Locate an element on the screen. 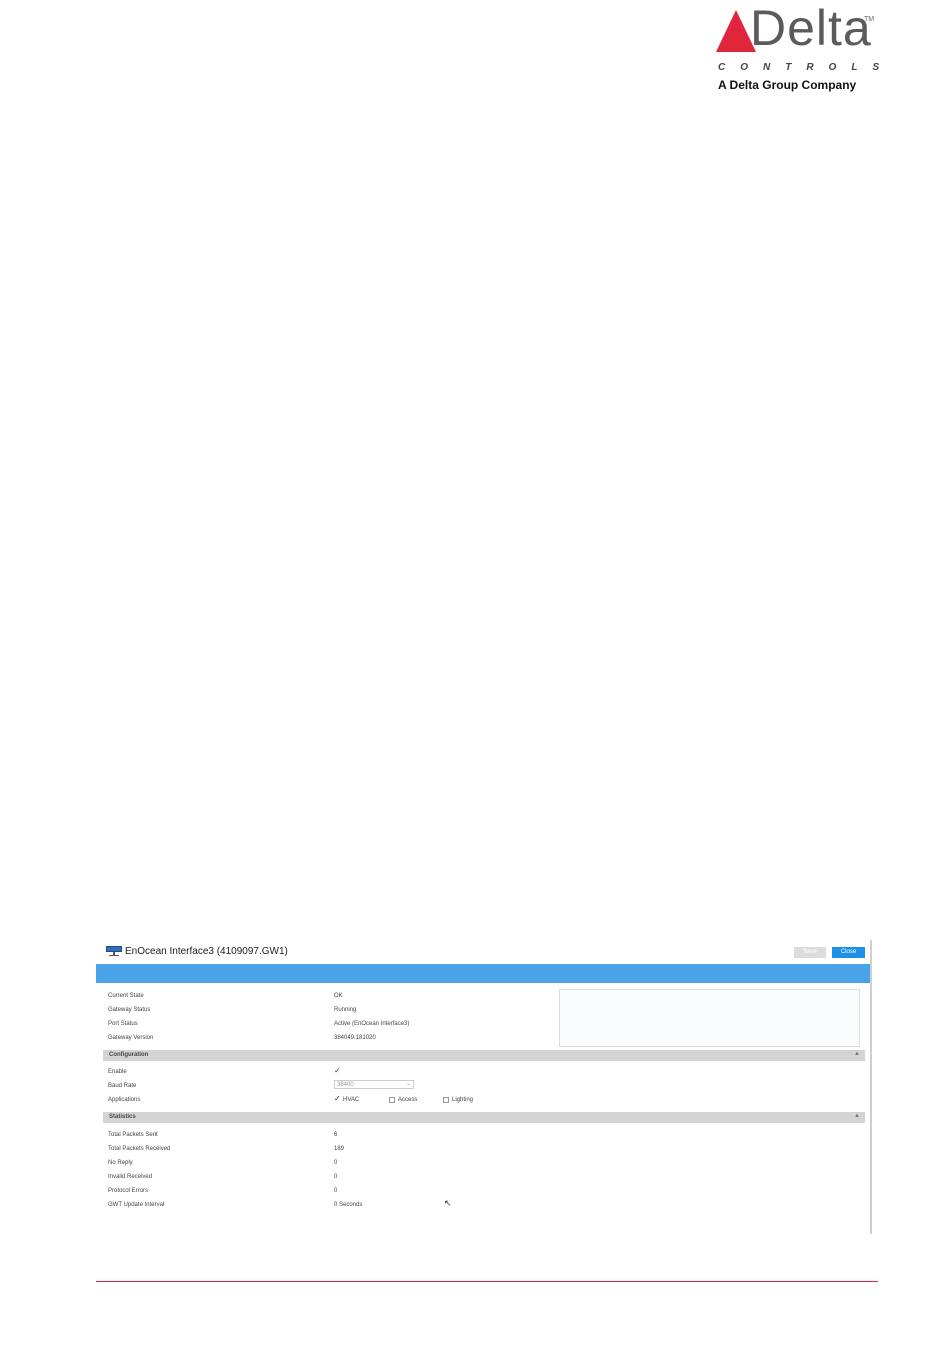 The height and width of the screenshot is (1359, 950). logo-controls: CONTROLS is located at coordinates (806, 67).